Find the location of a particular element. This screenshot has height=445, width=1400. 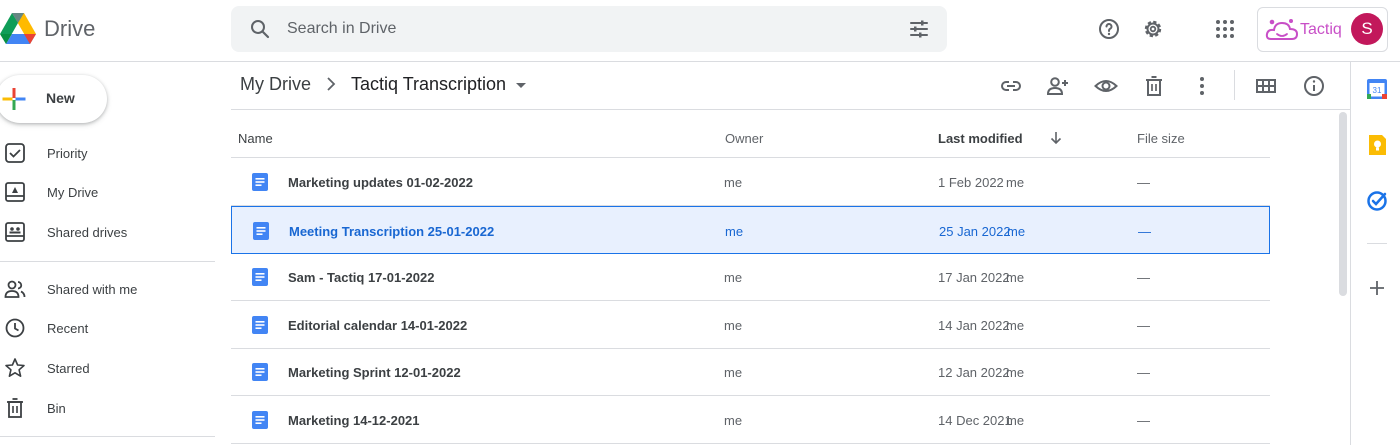

sidebar-item-bin: Bin is located at coordinates (107, 409).